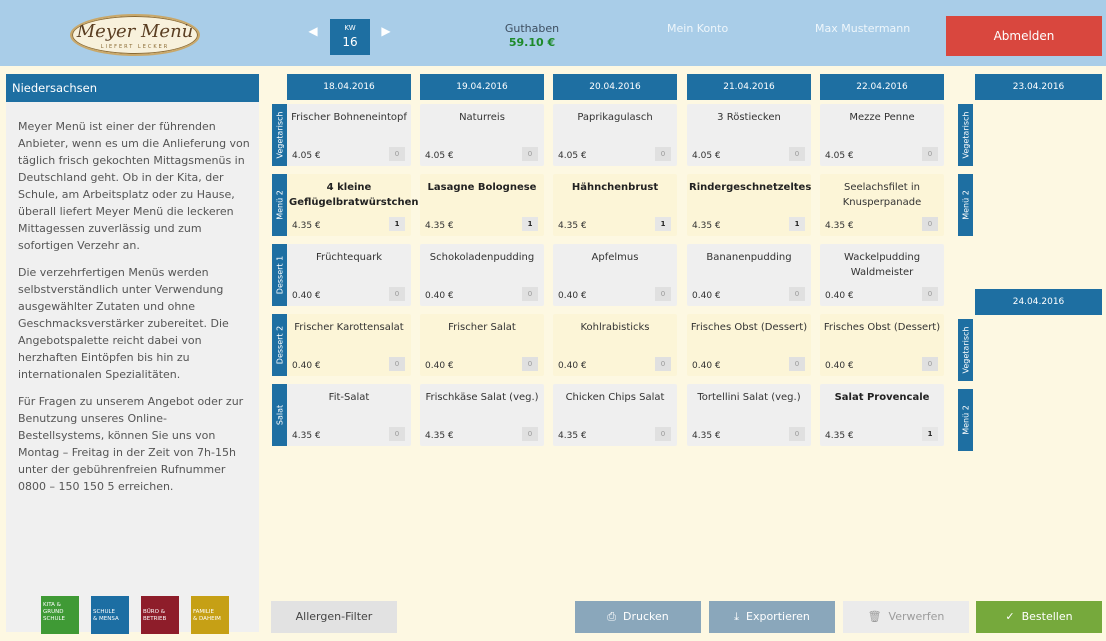  Describe the element at coordinates (882, 275) in the screenshot. I see `meal-card: Wackelpudding Waldmeister 0.40 € 0` at that location.